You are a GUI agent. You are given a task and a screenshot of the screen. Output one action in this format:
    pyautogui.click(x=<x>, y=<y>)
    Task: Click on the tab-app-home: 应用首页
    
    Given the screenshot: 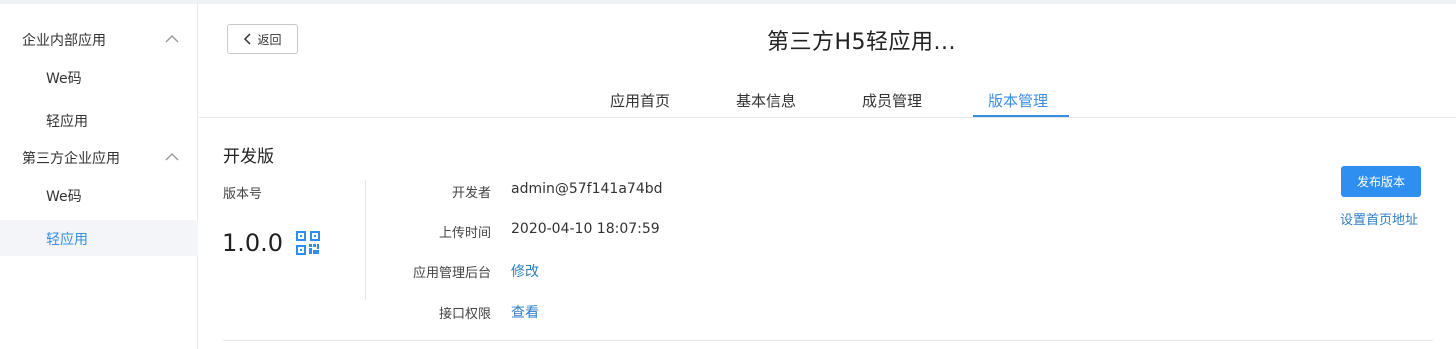 What is the action you would take?
    pyautogui.click(x=640, y=100)
    